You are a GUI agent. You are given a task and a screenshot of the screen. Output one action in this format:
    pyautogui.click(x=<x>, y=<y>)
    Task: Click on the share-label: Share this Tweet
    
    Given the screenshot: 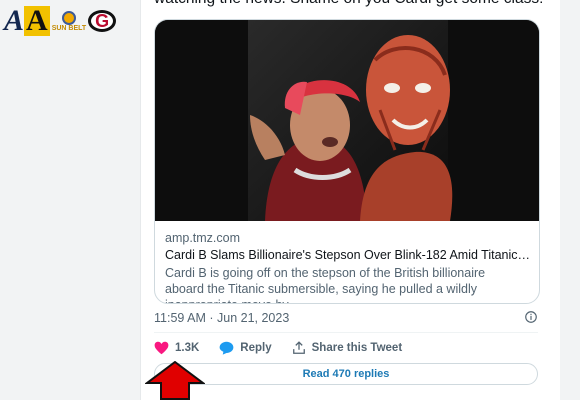 What is the action you would take?
    pyautogui.click(x=357, y=348)
    